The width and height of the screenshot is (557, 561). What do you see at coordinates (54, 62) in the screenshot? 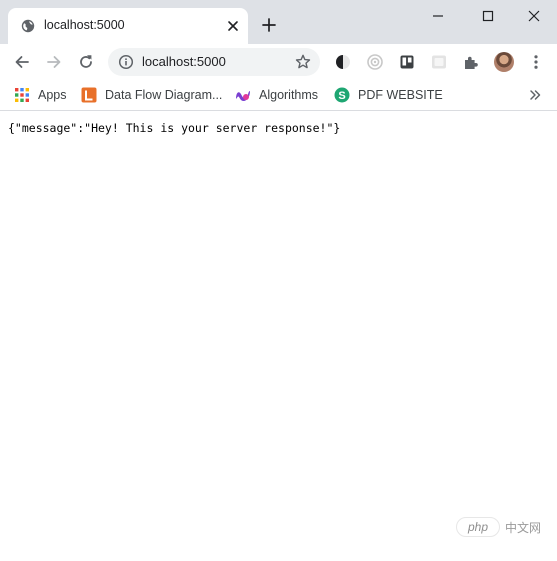
I see `forward-arrow-icon` at bounding box center [54, 62].